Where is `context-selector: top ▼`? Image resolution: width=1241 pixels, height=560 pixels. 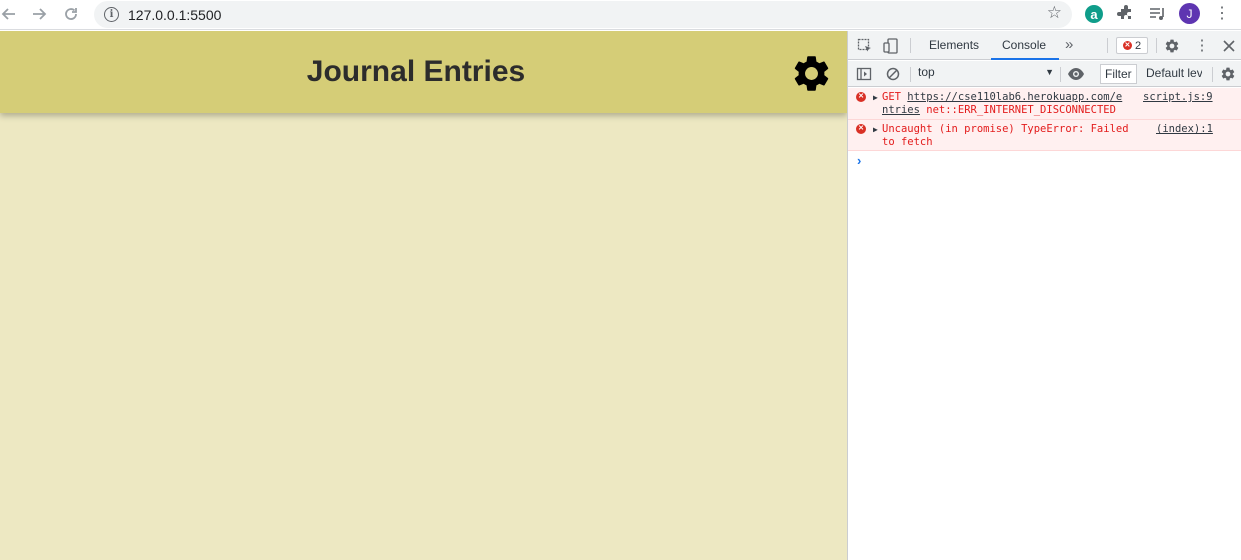
context-selector: top ▼ is located at coordinates (986, 74).